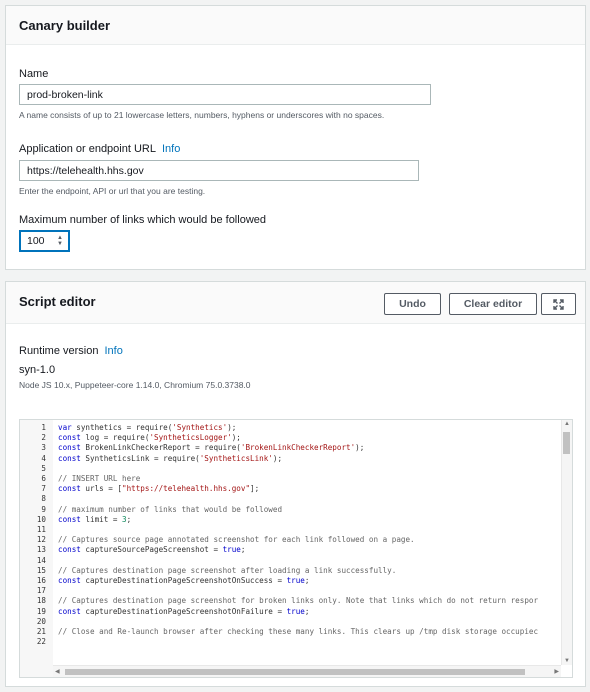 This screenshot has width=590, height=692. I want to click on line-number: 8, so click(43, 499).